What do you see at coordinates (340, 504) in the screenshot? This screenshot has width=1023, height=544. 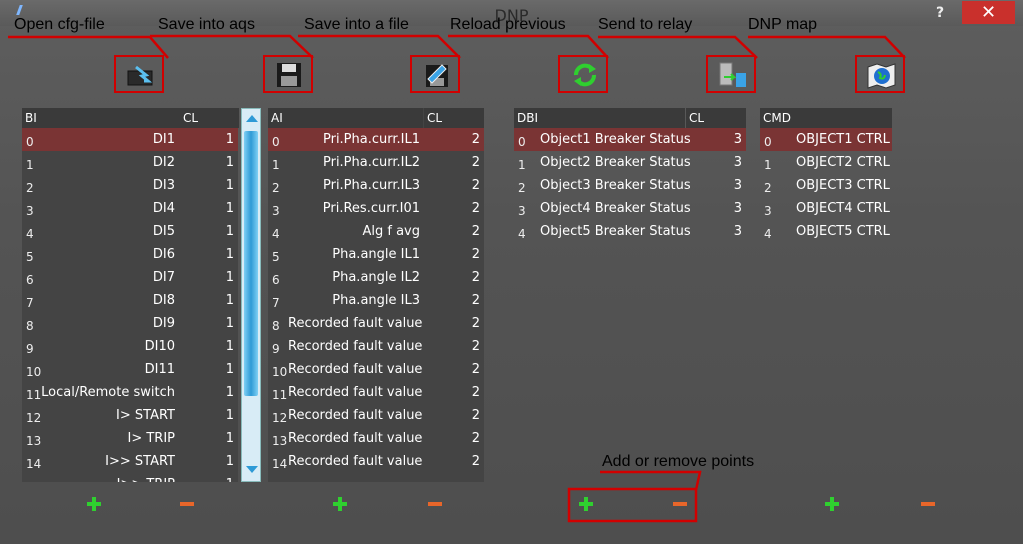 I see `ai-add-button` at bounding box center [340, 504].